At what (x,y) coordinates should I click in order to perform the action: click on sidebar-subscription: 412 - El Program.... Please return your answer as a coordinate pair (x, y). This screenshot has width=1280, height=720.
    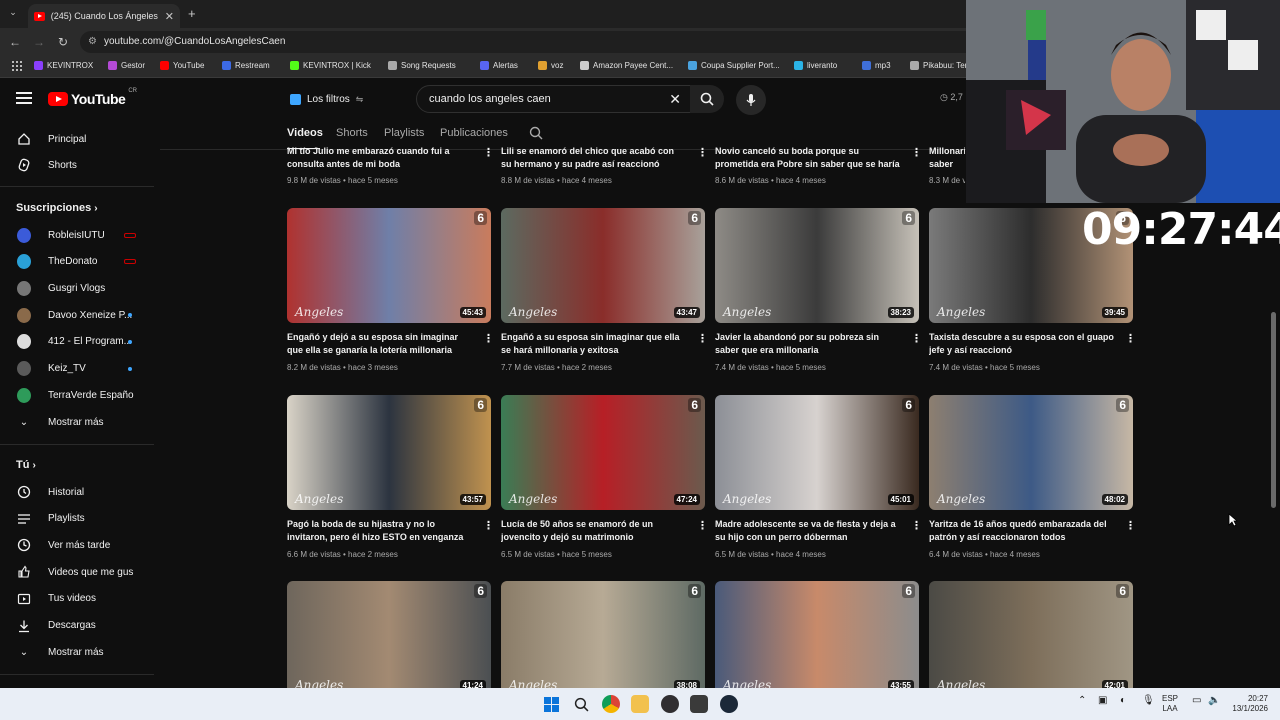
    Looking at the image, I should click on (77, 342).